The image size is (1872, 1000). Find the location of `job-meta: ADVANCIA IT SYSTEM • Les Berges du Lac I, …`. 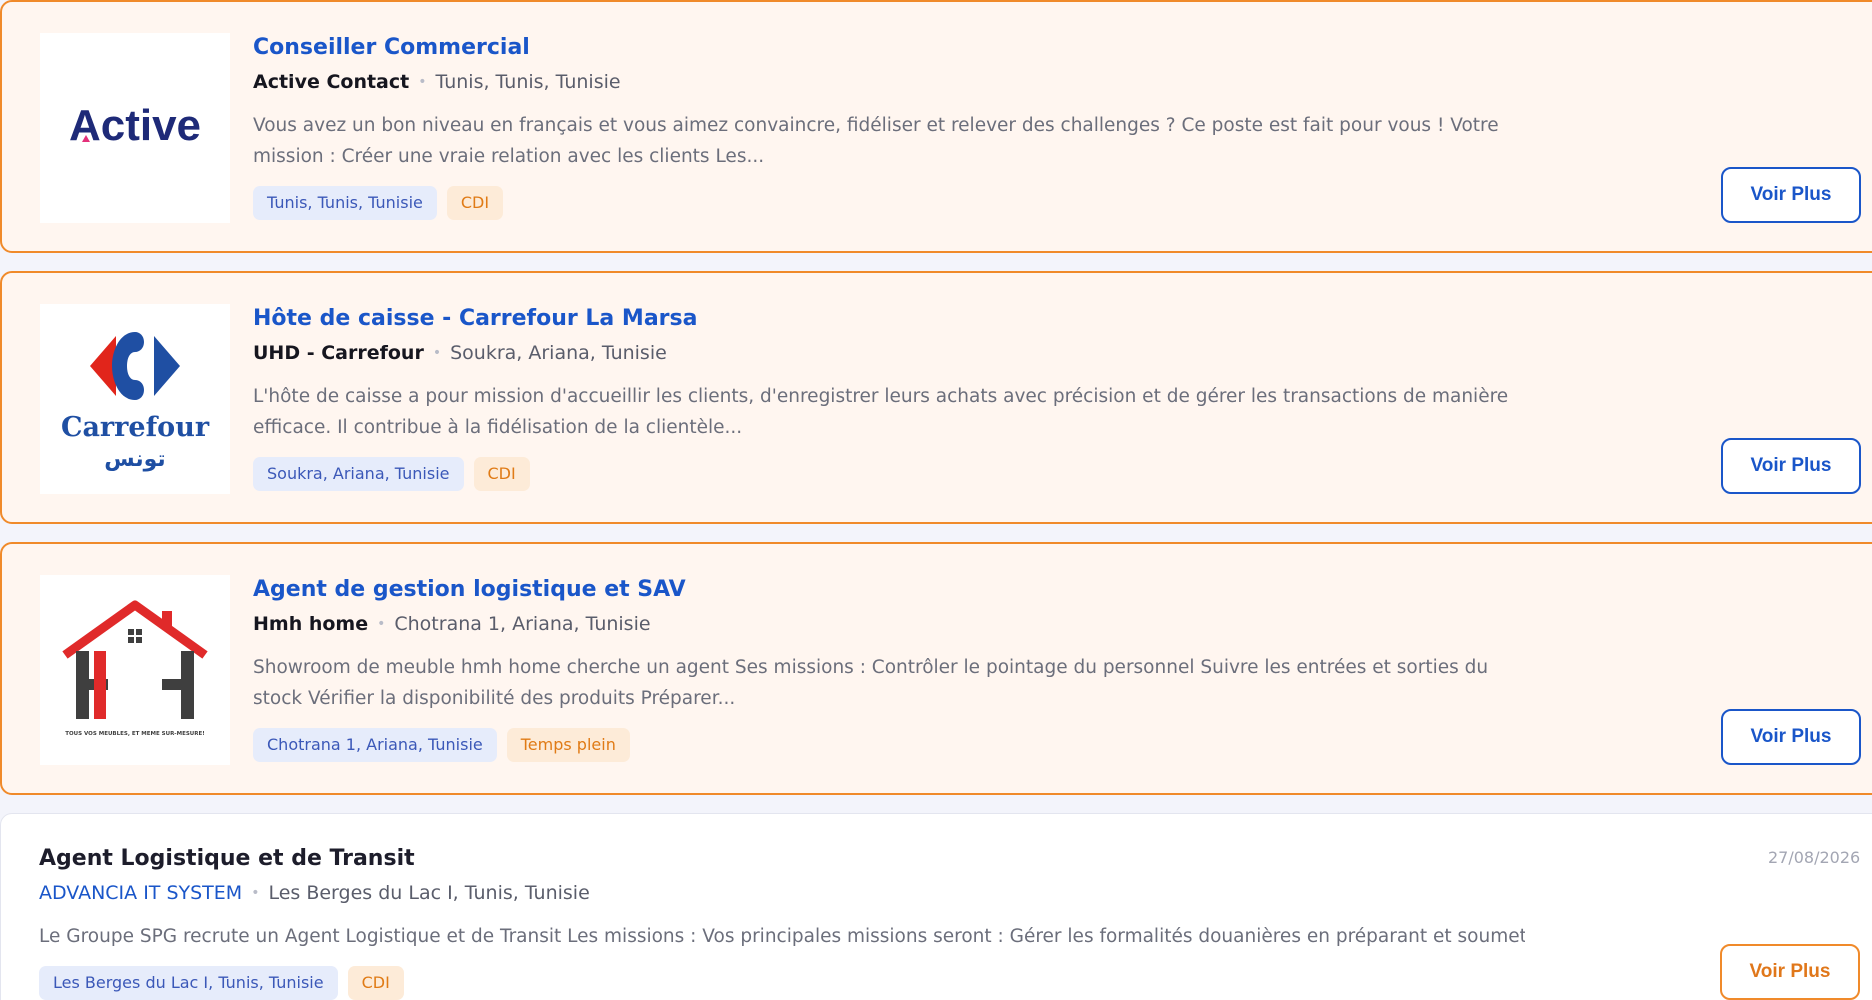

job-meta: ADVANCIA IT SYSTEM • Les Berges du Lac I, … is located at coordinates (782, 894).